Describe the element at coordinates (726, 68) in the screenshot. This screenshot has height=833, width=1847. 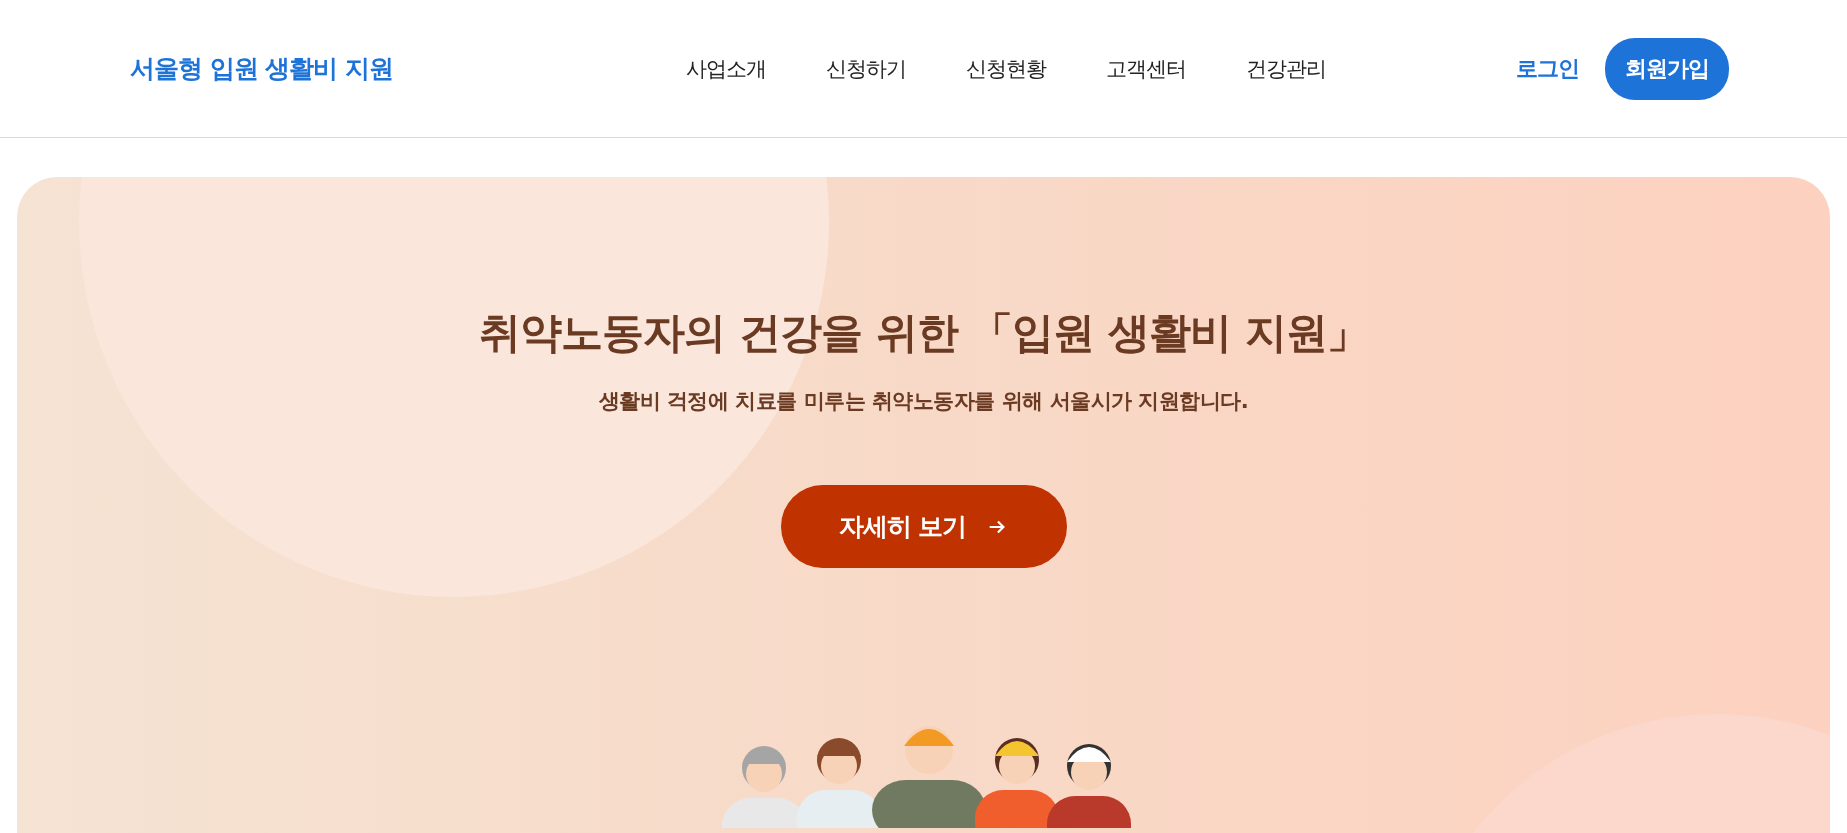
I see `nav-link: 사업소개` at that location.